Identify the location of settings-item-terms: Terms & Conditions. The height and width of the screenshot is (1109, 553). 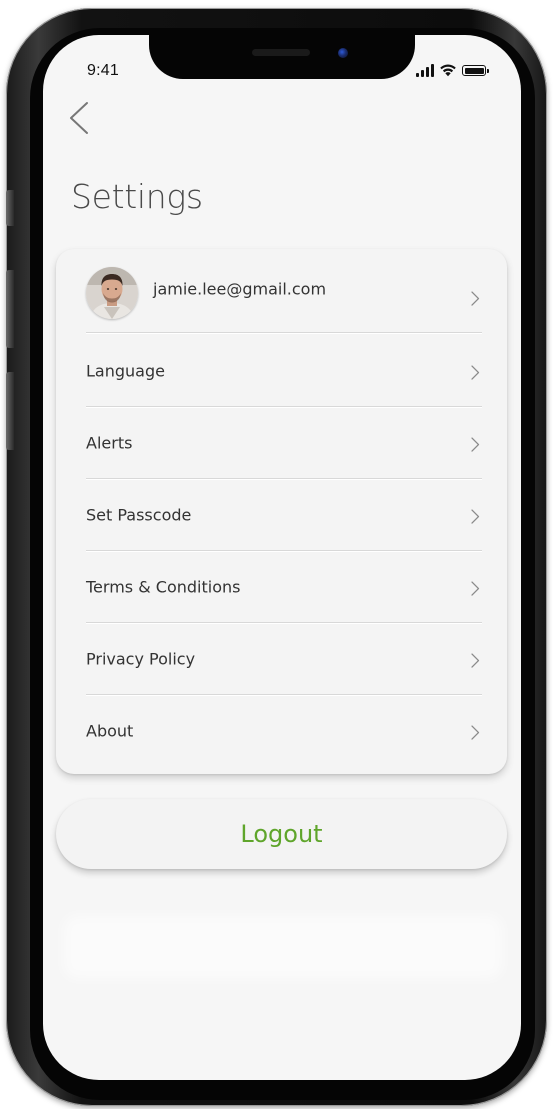
(284, 587).